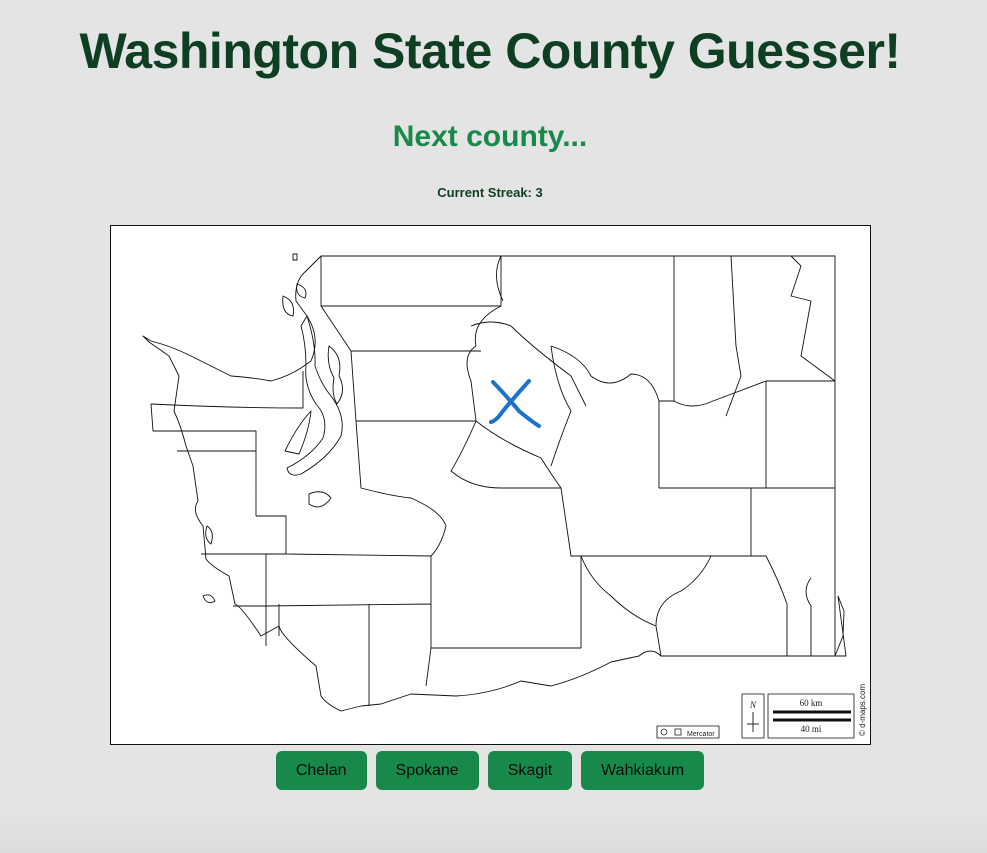 The image size is (987, 853). I want to click on target-marker, so click(515, 403).